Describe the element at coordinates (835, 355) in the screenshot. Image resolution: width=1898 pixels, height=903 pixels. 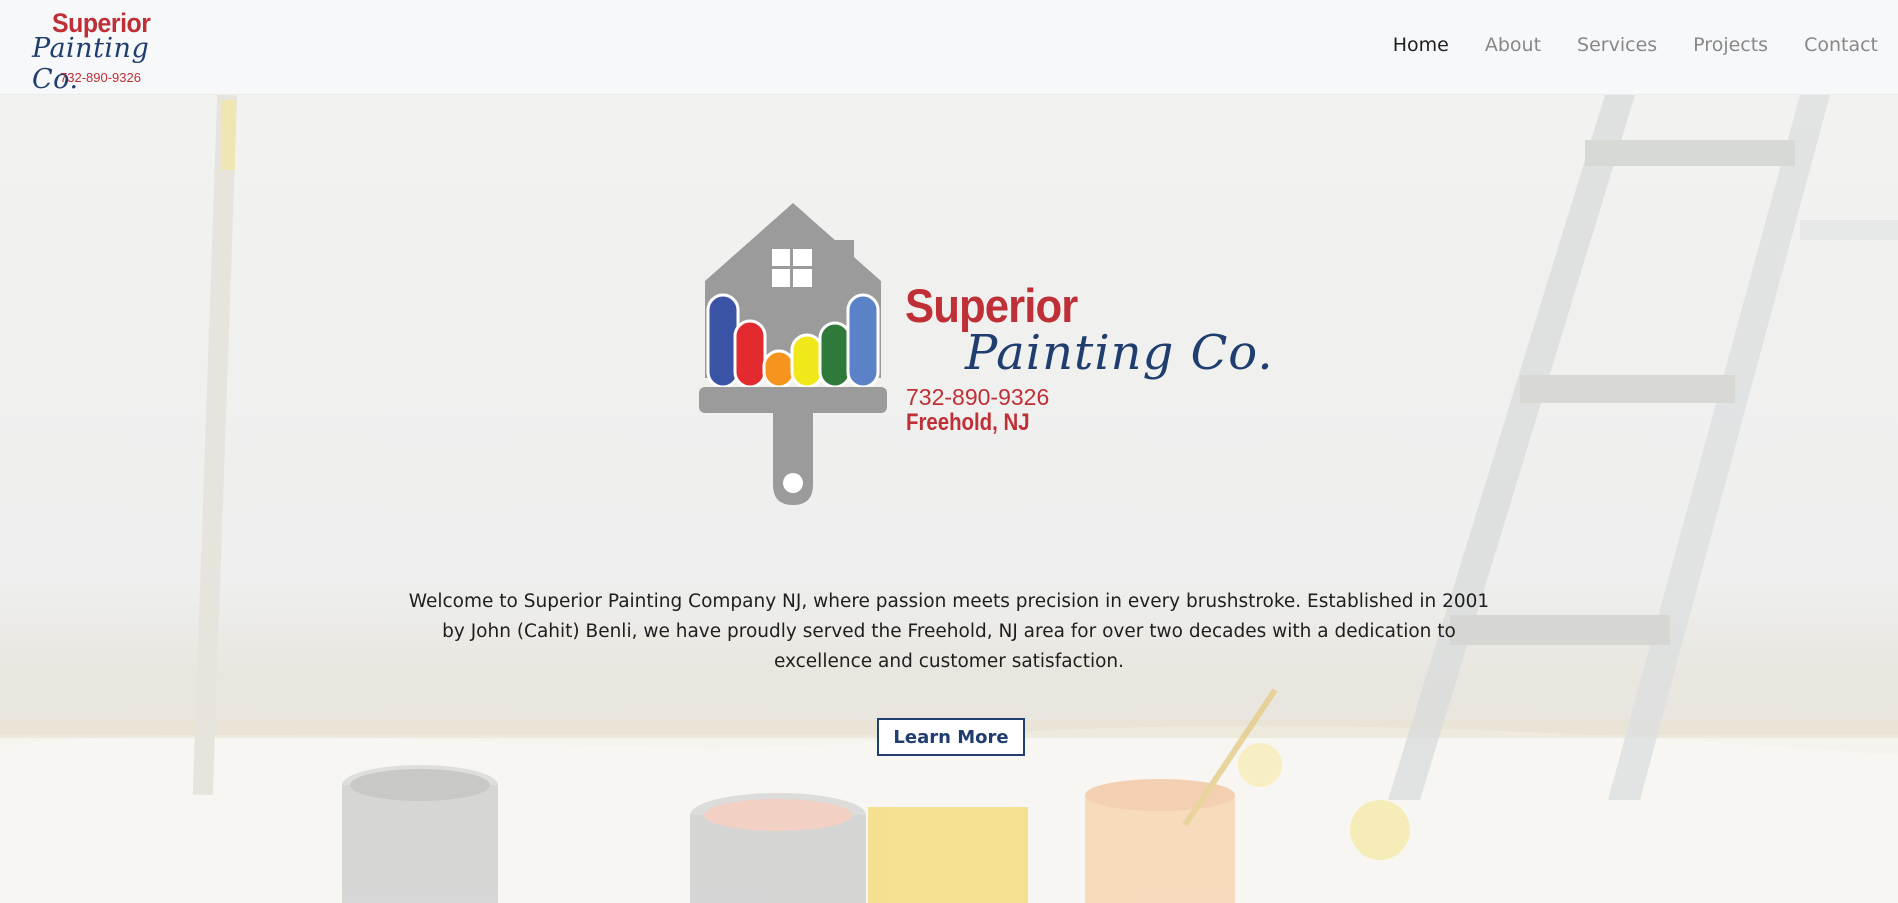
I see `stripe-green` at that location.